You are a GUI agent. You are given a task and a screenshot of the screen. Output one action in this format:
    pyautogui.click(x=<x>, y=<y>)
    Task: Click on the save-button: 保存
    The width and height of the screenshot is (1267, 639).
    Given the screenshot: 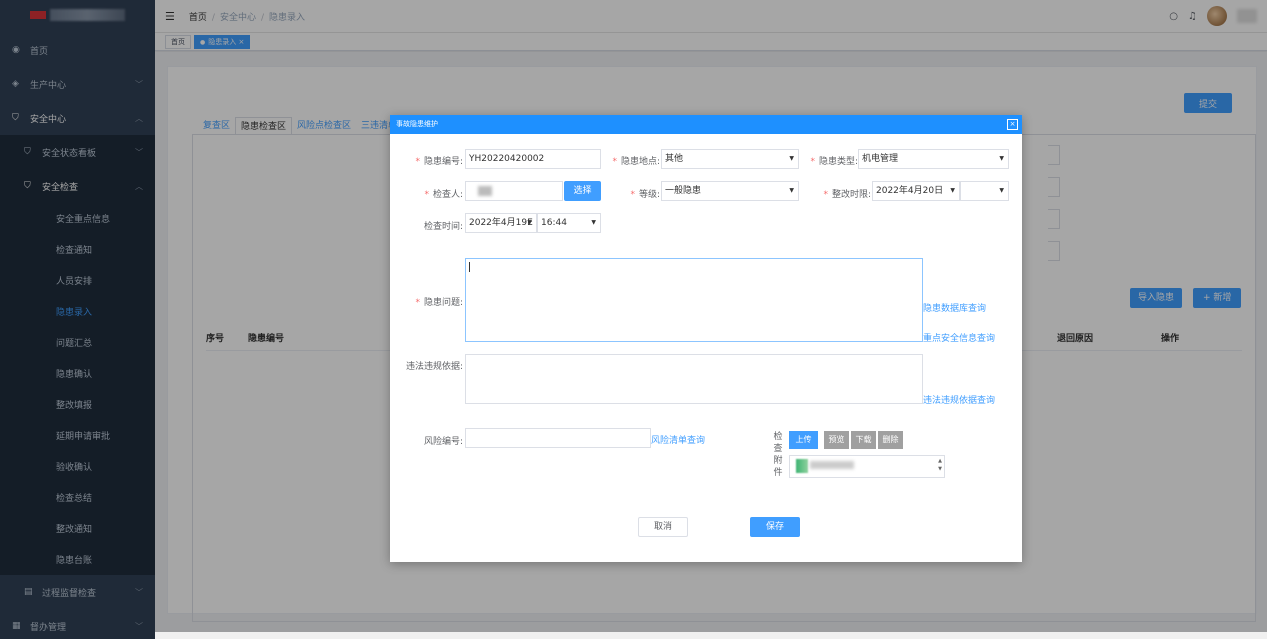 What is the action you would take?
    pyautogui.click(x=775, y=527)
    